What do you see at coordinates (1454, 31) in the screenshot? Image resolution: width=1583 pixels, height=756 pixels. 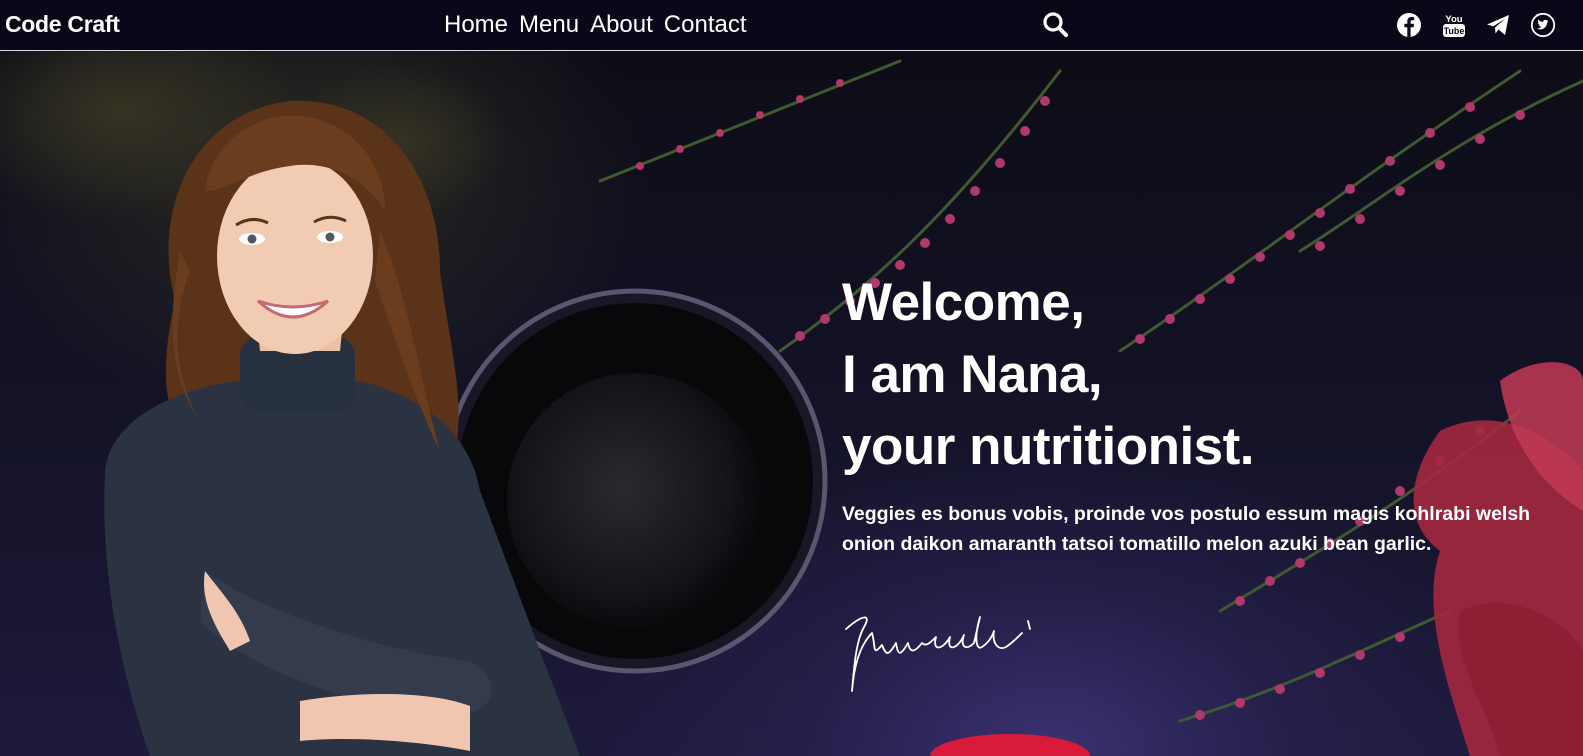 I see `svg-text: Tube` at bounding box center [1454, 31].